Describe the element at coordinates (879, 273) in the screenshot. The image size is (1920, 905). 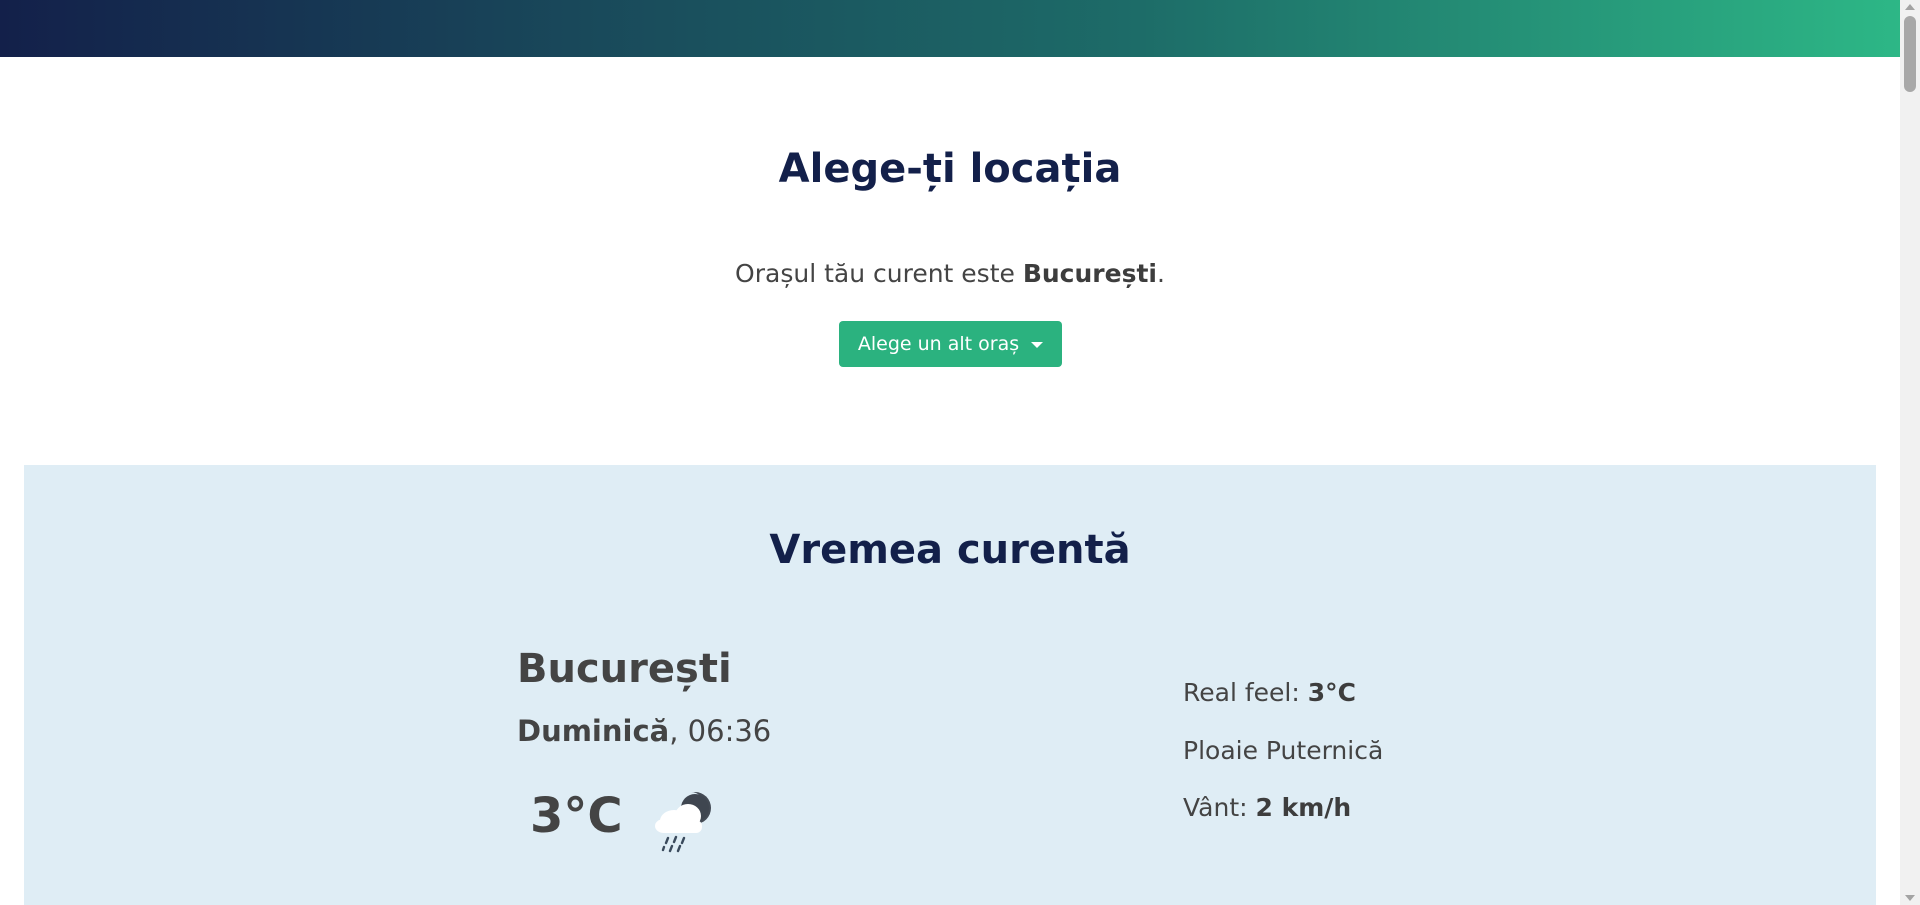
I see `current-city-prefix: Orașul tău curent este` at that location.